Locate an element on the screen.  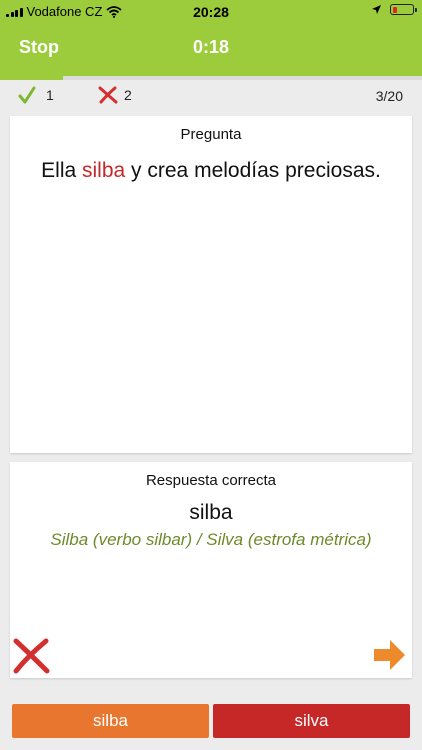
wrong-score: 2 is located at coordinates (115, 95).